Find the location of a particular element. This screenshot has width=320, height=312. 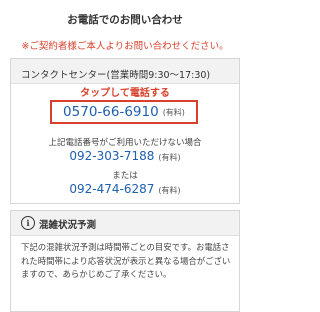

alt-phone-line-1: 092-303-7188 (有料) is located at coordinates (125, 156).